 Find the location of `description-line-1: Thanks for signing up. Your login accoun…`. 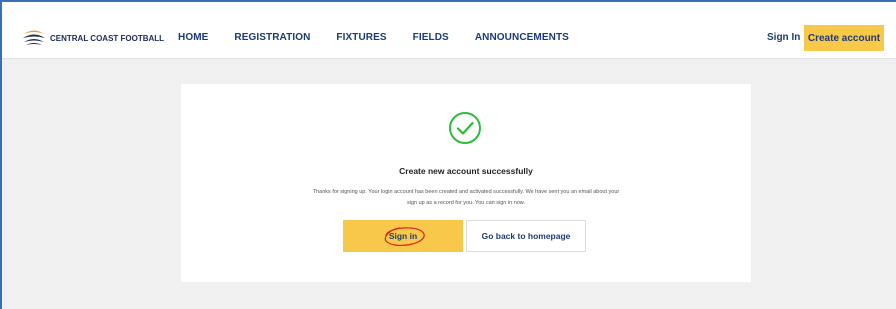

description-line-1: Thanks for signing up. Your login accoun… is located at coordinates (466, 192).